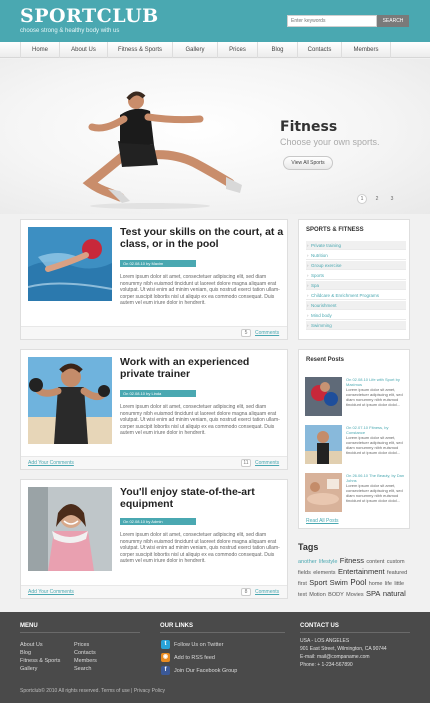 Image resolution: width=430 pixels, height=703 pixels. Describe the element at coordinates (89, 16) in the screenshot. I see `logo: SPORTCLUB` at that location.